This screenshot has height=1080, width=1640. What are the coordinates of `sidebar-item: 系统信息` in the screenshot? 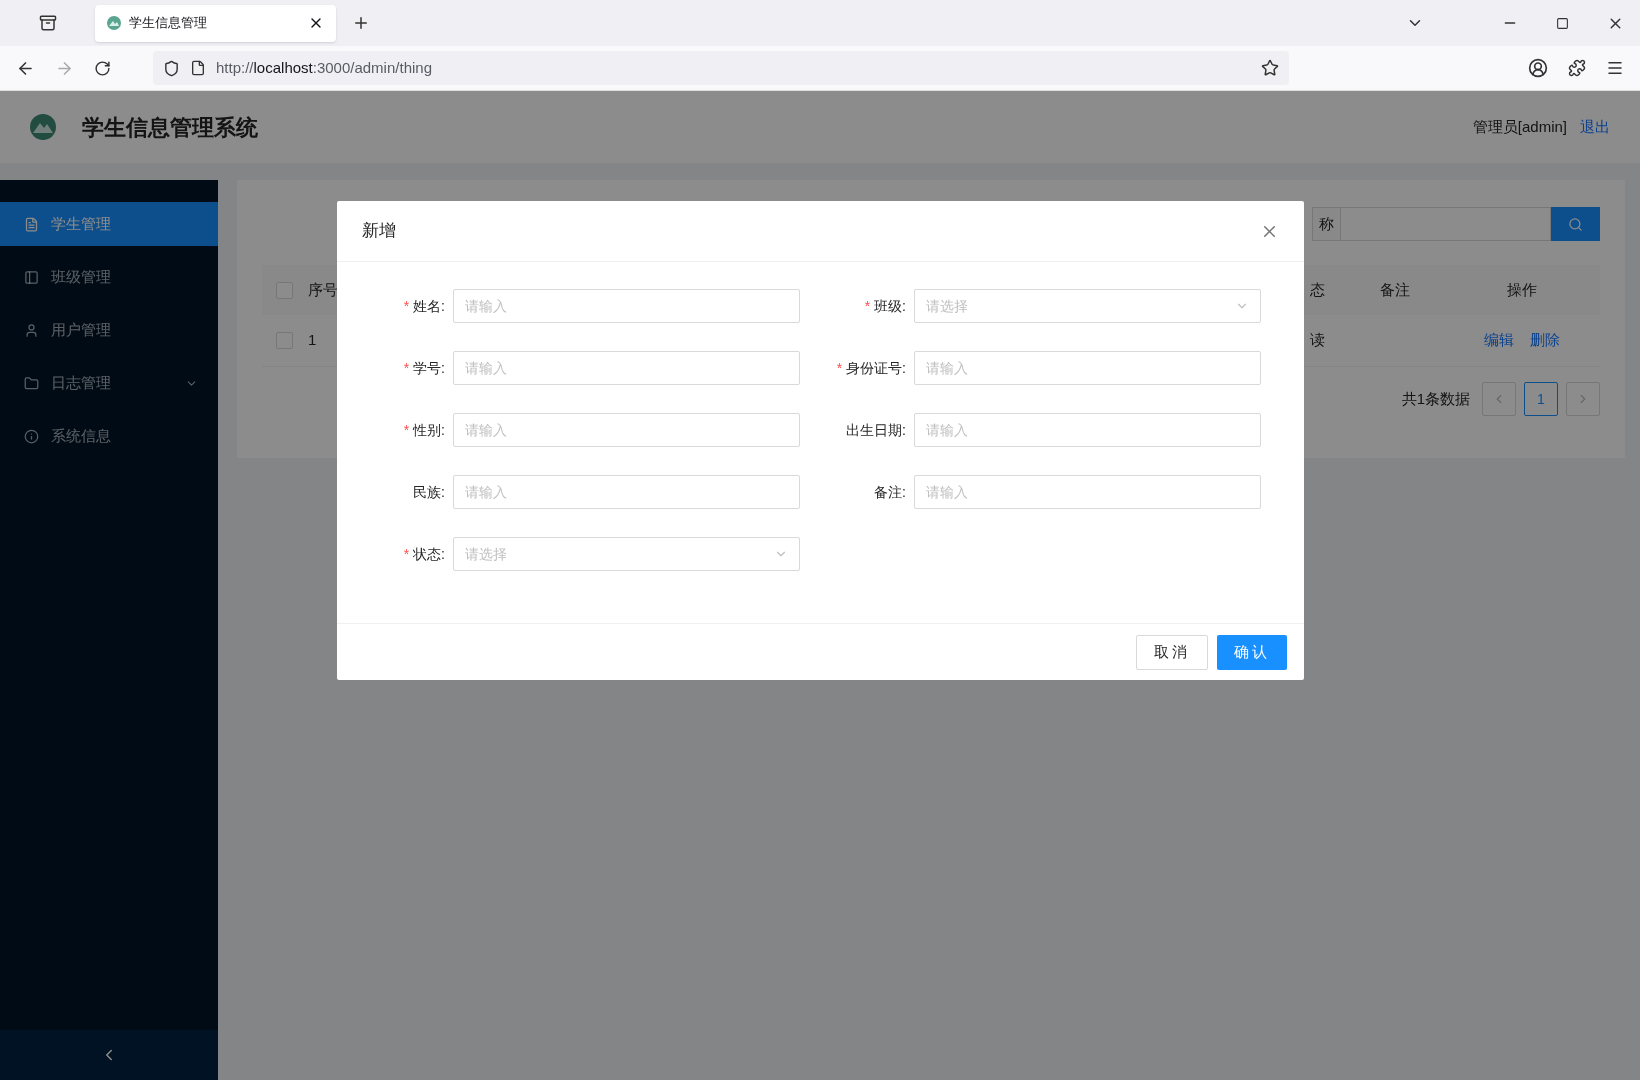 It's located at (109, 436).